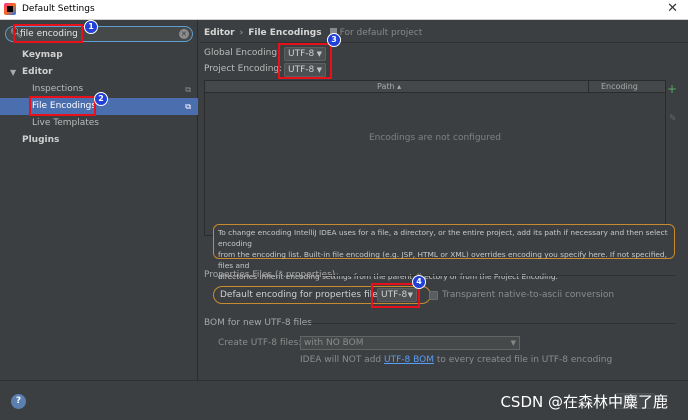 Image resolution: width=688 pixels, height=420 pixels. I want to click on create-utf8-label: Create UTF-8 files:, so click(260, 343).